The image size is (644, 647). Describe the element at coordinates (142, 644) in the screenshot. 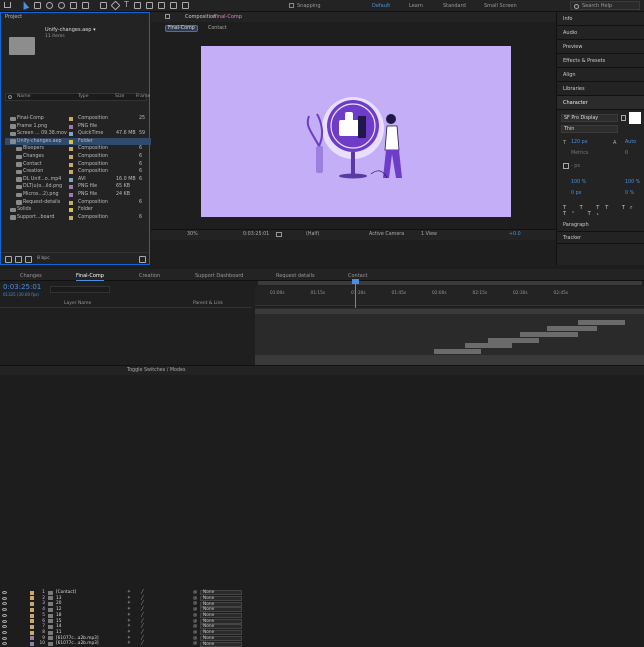

I see `fx-switch-icon: ╱` at that location.